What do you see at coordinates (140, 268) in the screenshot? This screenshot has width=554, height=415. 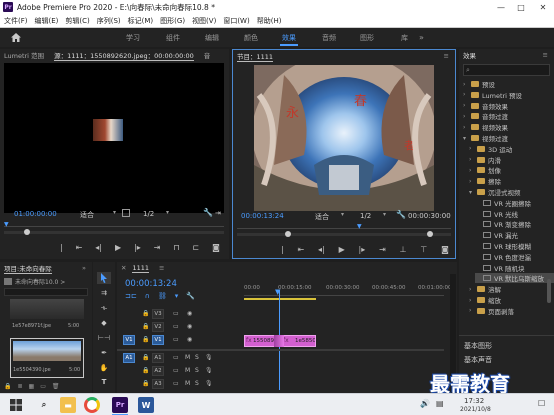 I see `tab-sequence: 1111` at bounding box center [140, 268].